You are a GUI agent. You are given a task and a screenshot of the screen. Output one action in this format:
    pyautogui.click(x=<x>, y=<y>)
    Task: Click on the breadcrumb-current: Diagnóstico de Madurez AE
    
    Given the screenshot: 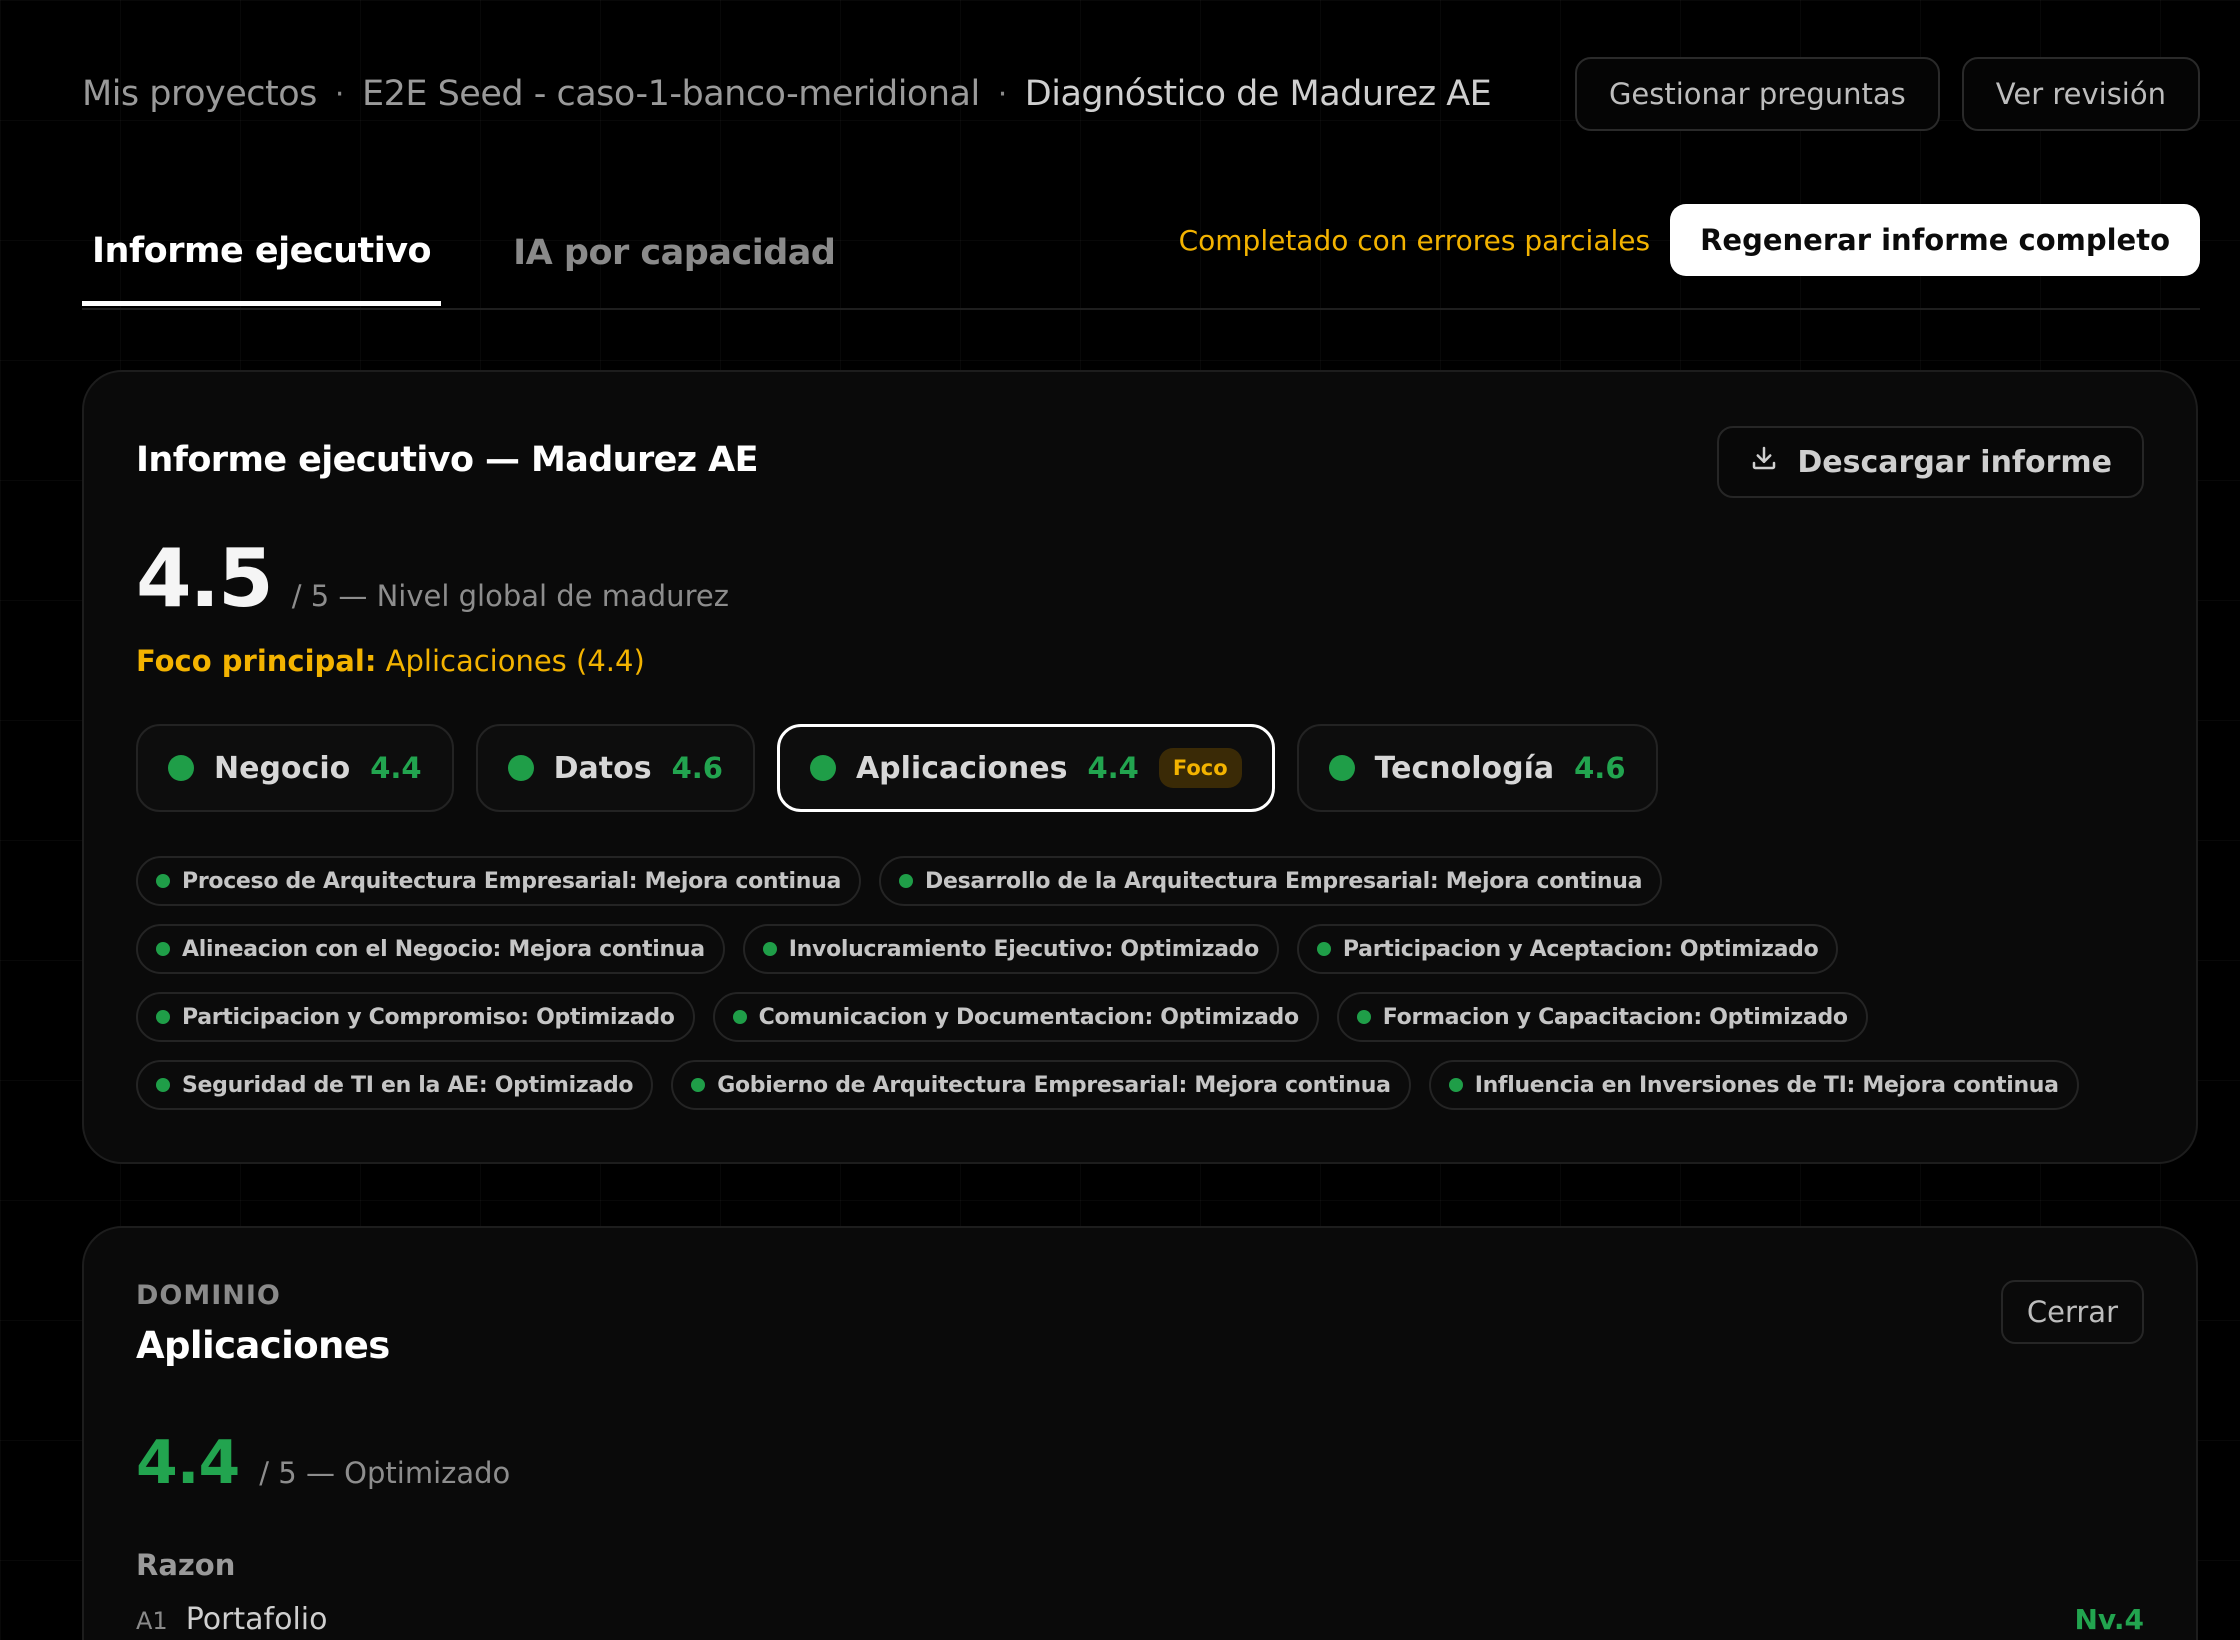 What is the action you would take?
    pyautogui.click(x=1258, y=94)
    